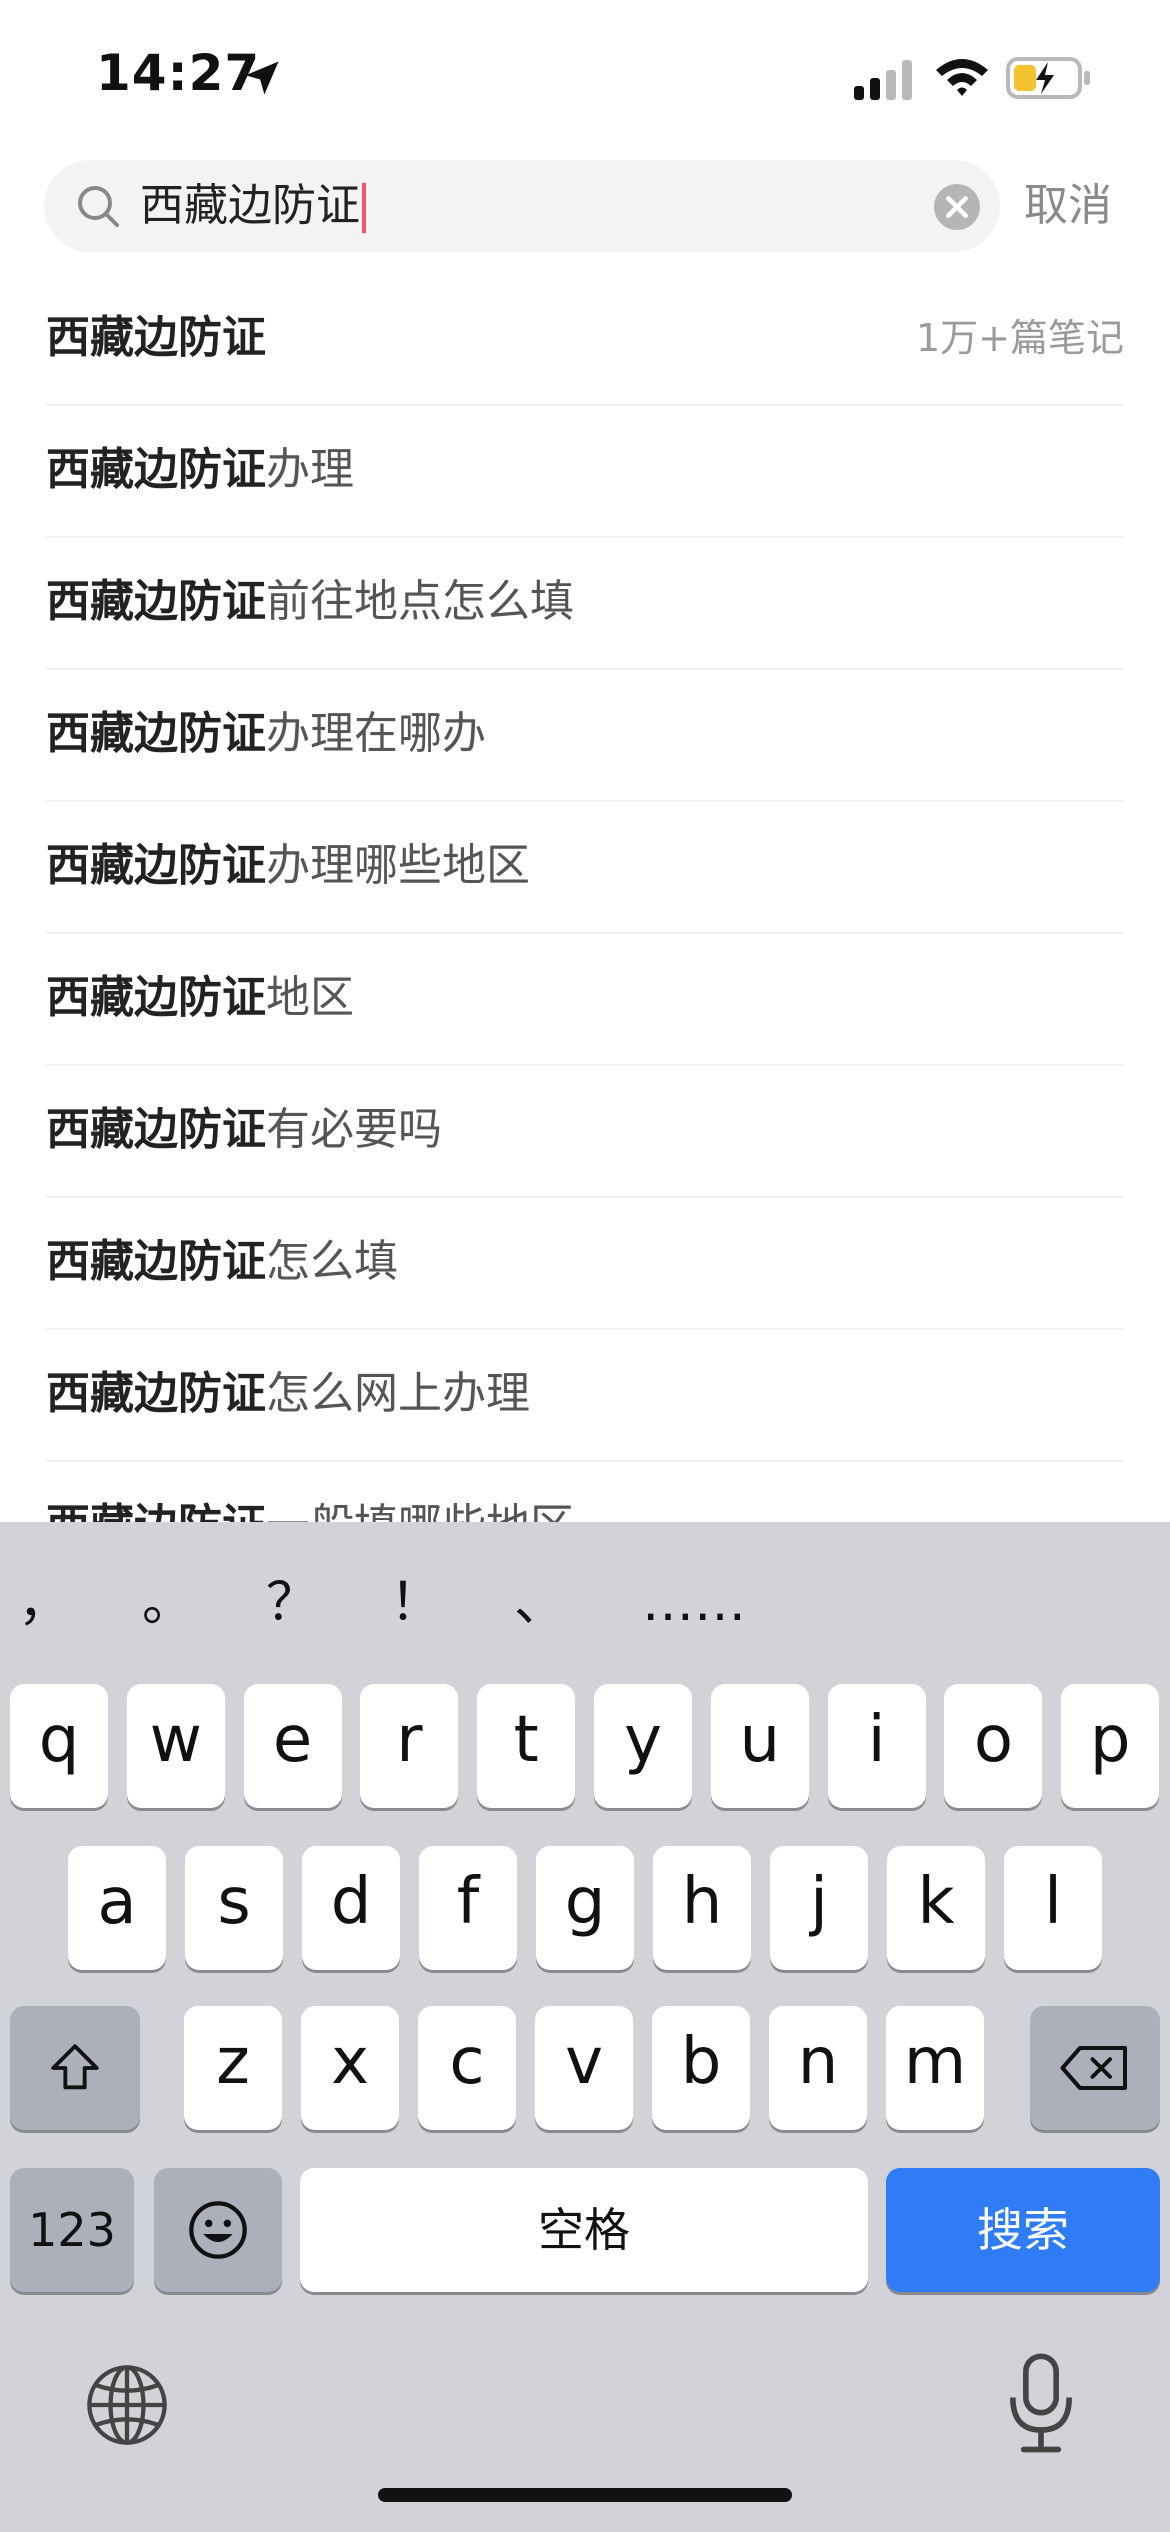 The width and height of the screenshot is (1170, 2532). I want to click on suggestion-item: 西藏边防证前往地点怎么填, so click(585, 603).